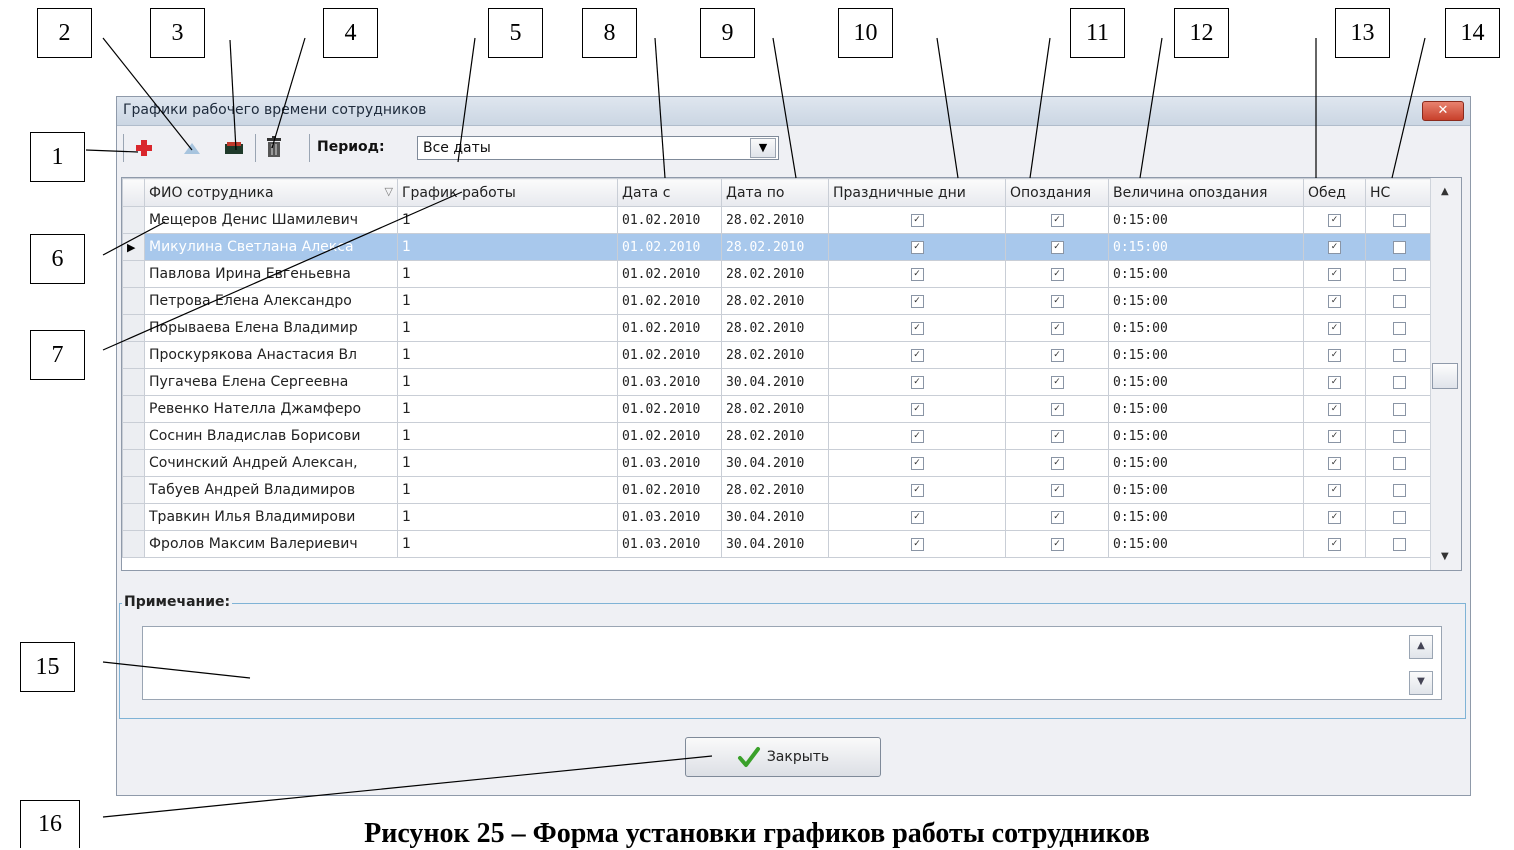  I want to click on note-scroll-down-icon: ▼, so click(1421, 683).